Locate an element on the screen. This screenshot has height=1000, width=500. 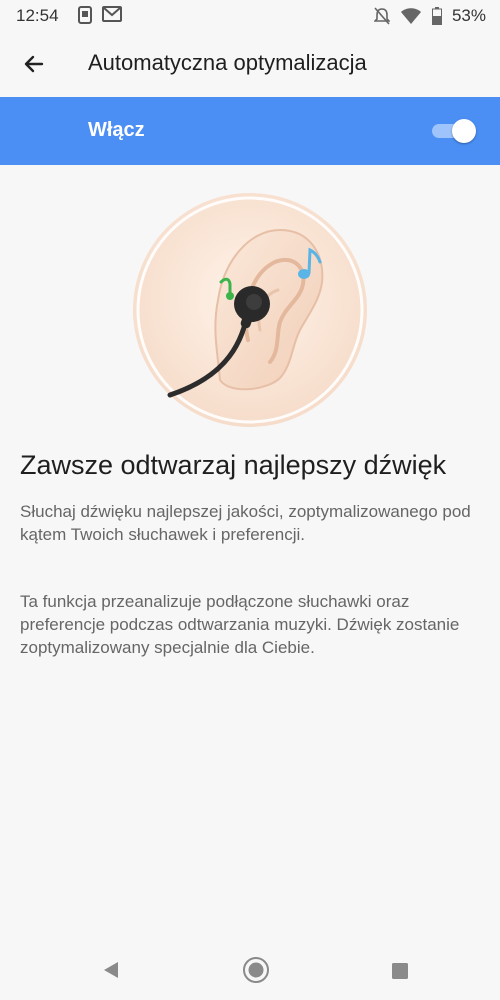
arrow-back-icon is located at coordinates (34, 64).